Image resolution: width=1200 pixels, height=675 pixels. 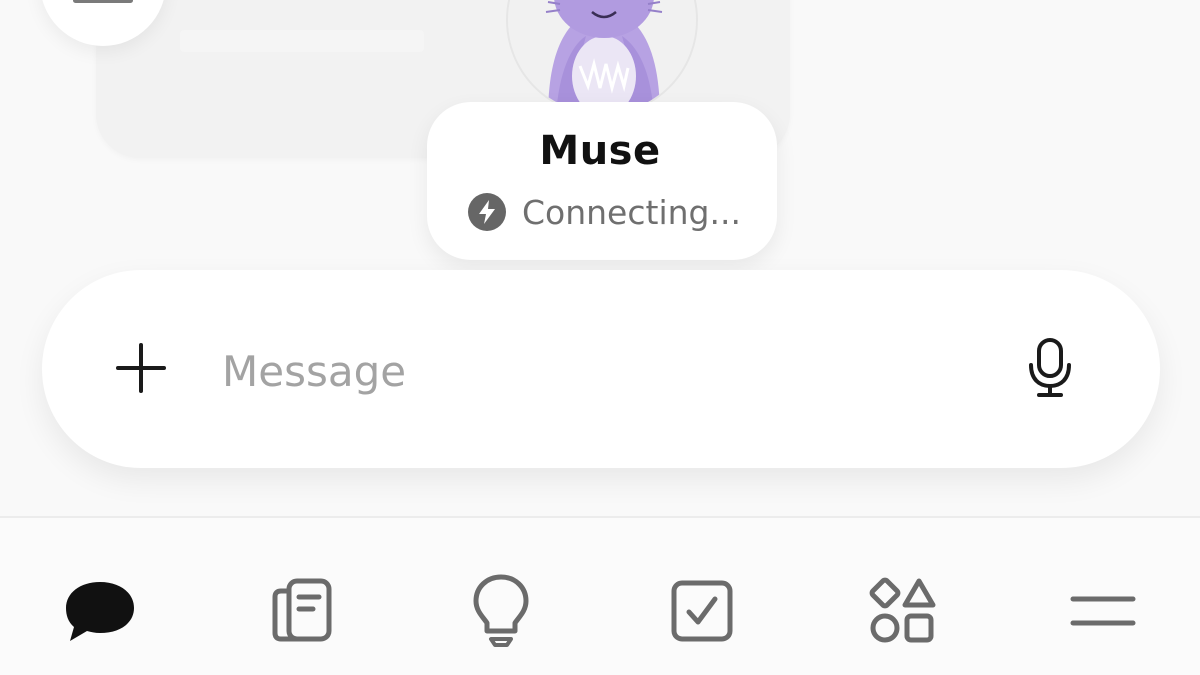 I want to click on plus-icon, so click(x=141, y=368).